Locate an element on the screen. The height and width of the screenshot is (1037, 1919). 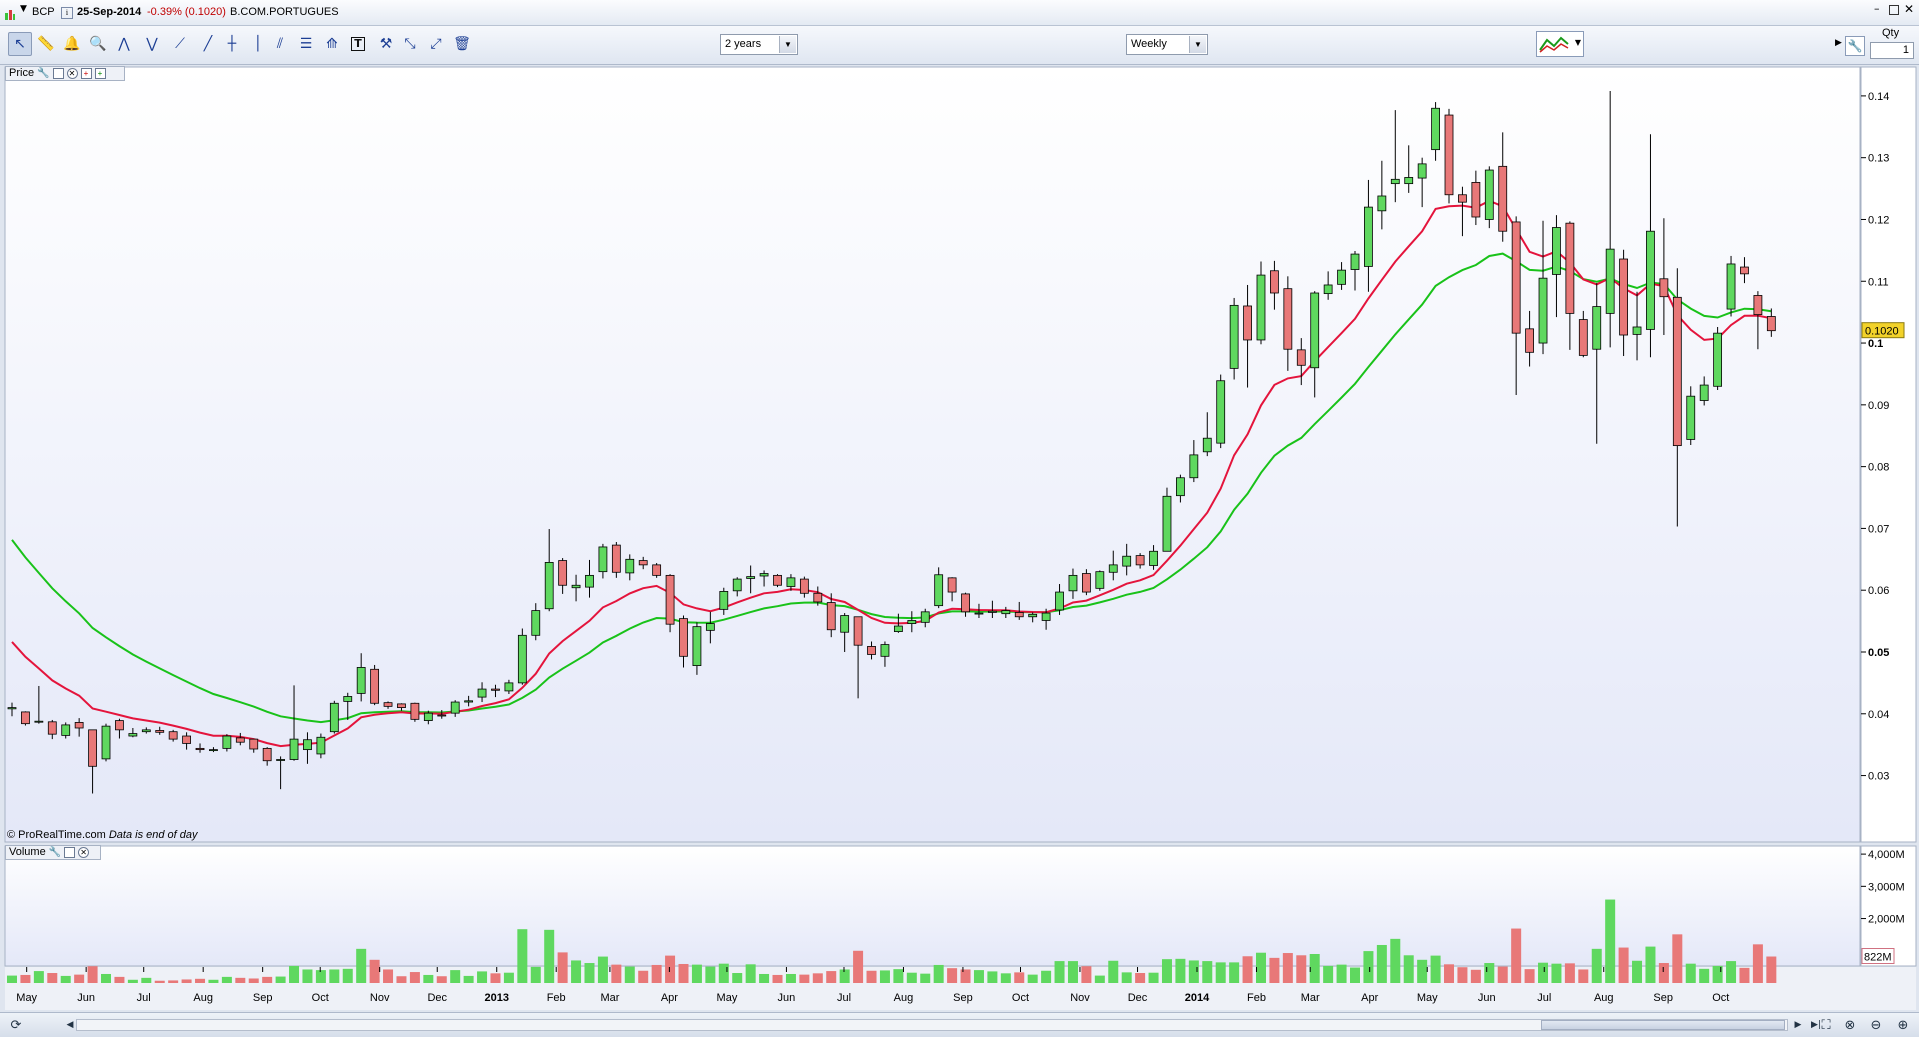
zoom-range-icon: ⊗ is located at coordinates (1850, 1025).